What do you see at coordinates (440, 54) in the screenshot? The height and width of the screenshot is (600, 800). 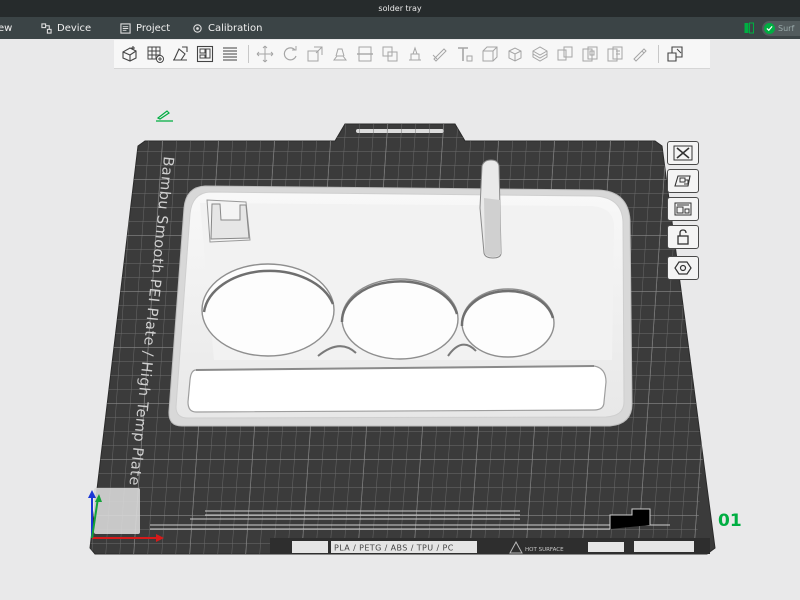 I see `seam-paint-icon` at bounding box center [440, 54].